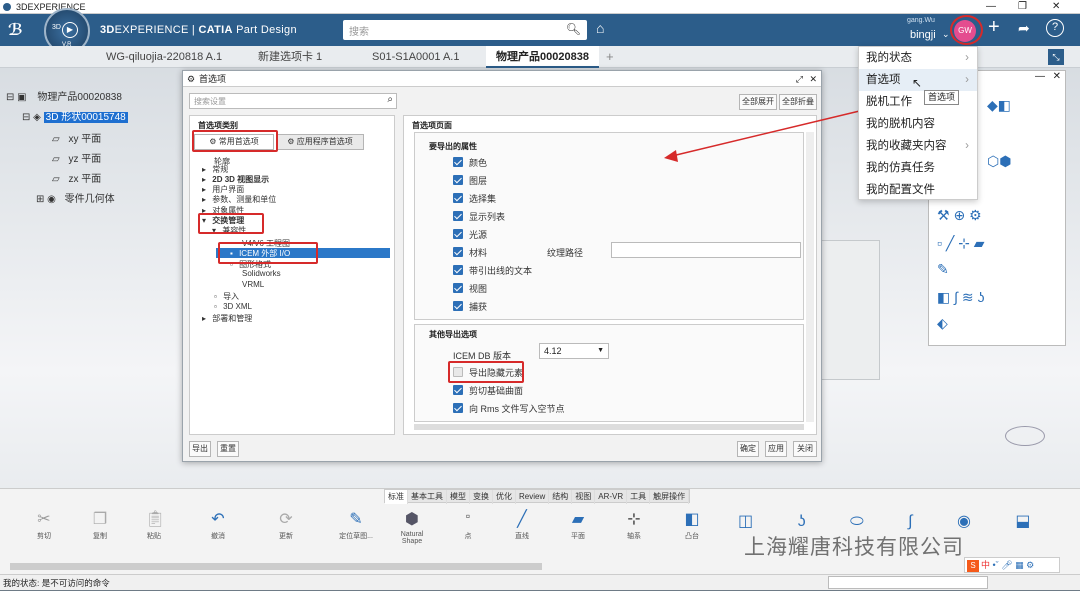 This screenshot has width=1080, height=591. What do you see at coordinates (578, 536) in the screenshot?
I see `plane-label: 平面` at bounding box center [578, 536].